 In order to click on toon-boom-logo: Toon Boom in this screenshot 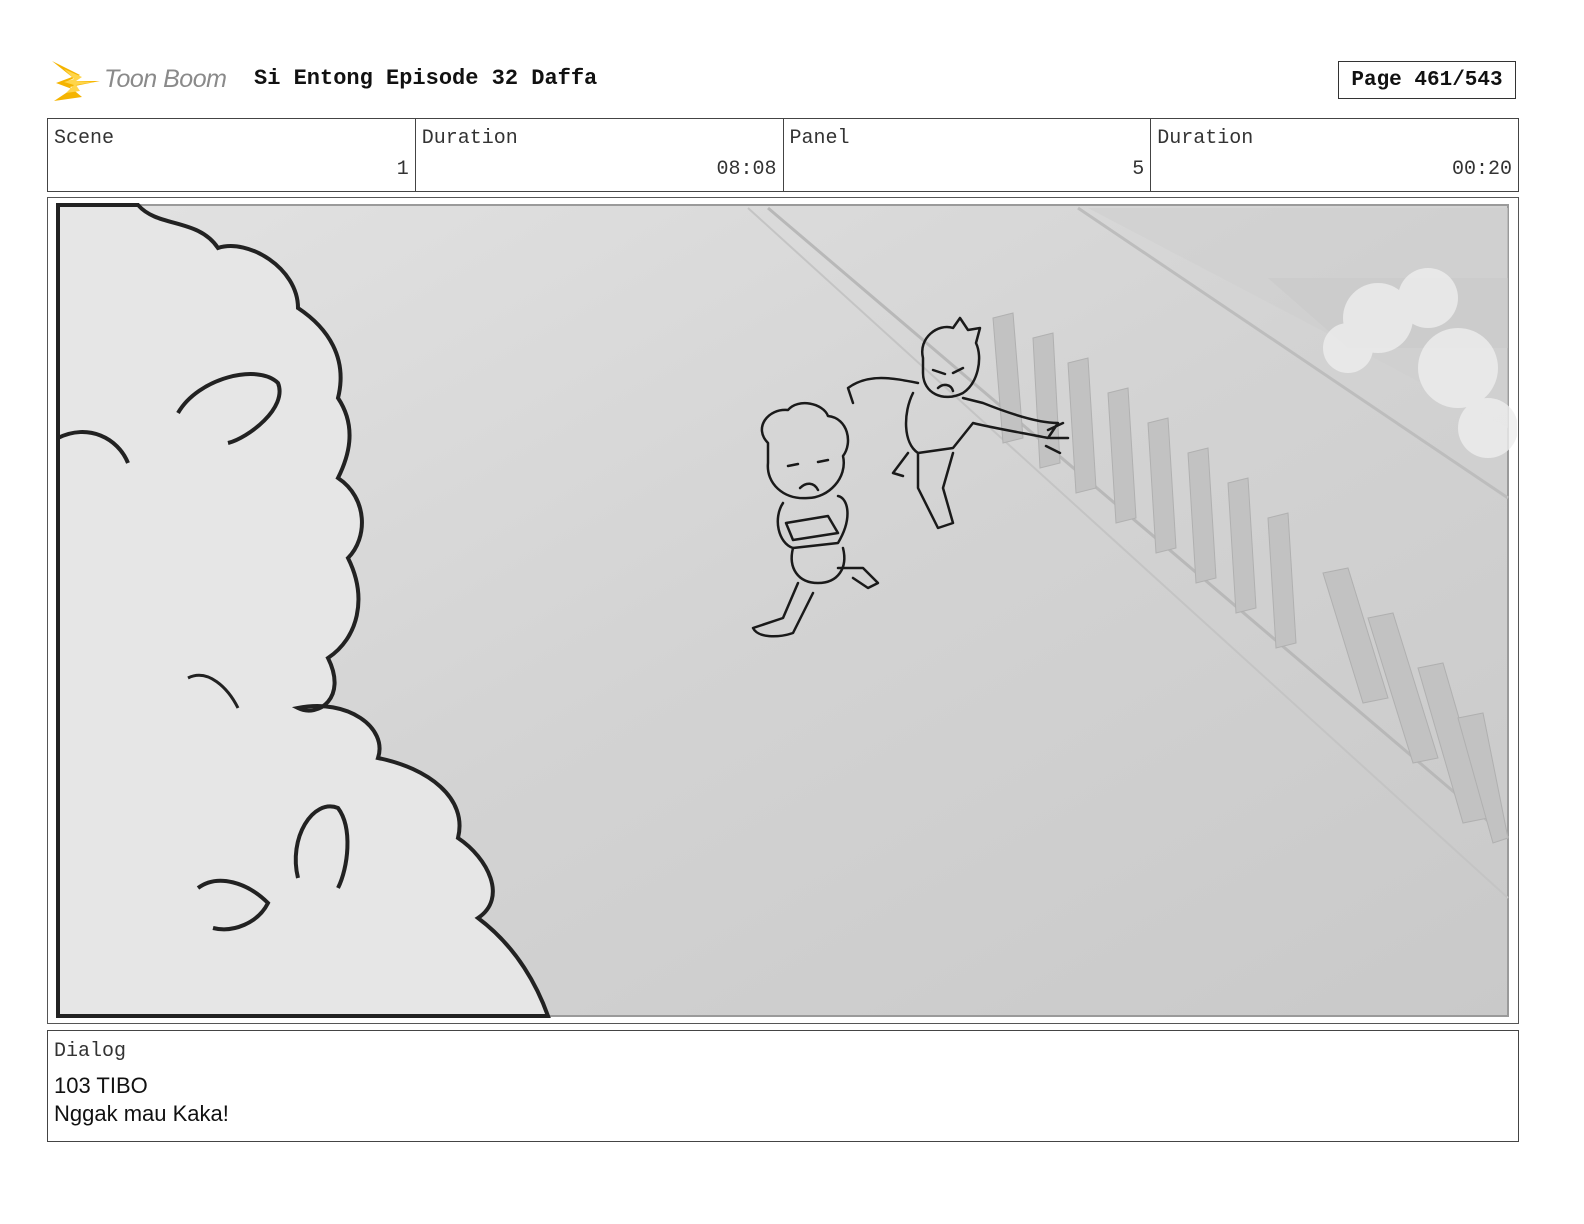, I will do `click(145, 81)`.